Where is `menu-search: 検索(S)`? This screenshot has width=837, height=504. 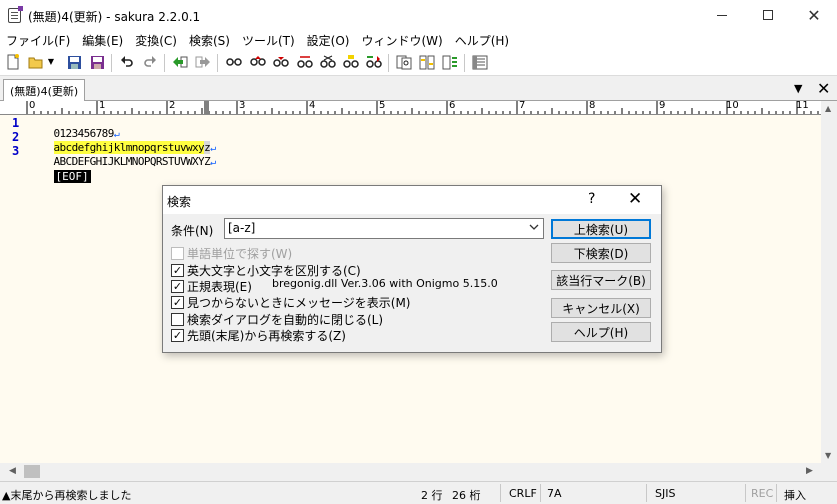 menu-search: 検索(S) is located at coordinates (209, 40).